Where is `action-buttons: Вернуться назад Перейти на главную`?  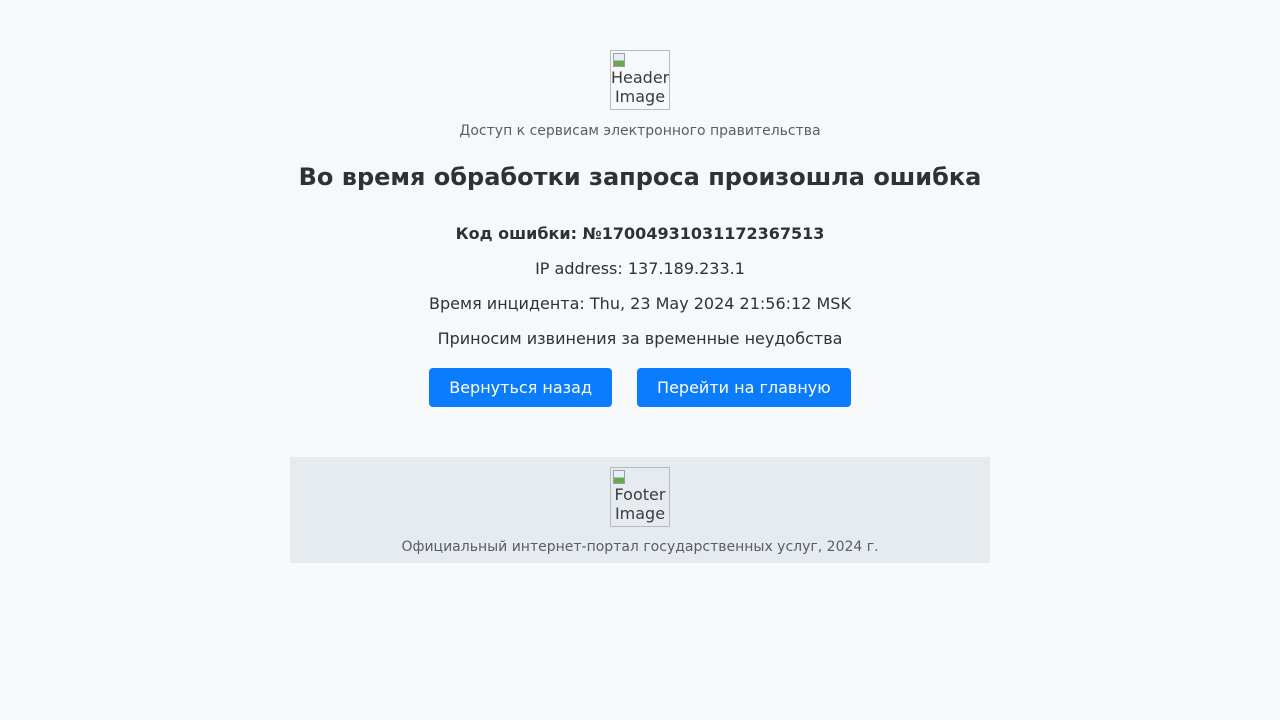
action-buttons: Вернуться назад Перейти на главную is located at coordinates (640, 387).